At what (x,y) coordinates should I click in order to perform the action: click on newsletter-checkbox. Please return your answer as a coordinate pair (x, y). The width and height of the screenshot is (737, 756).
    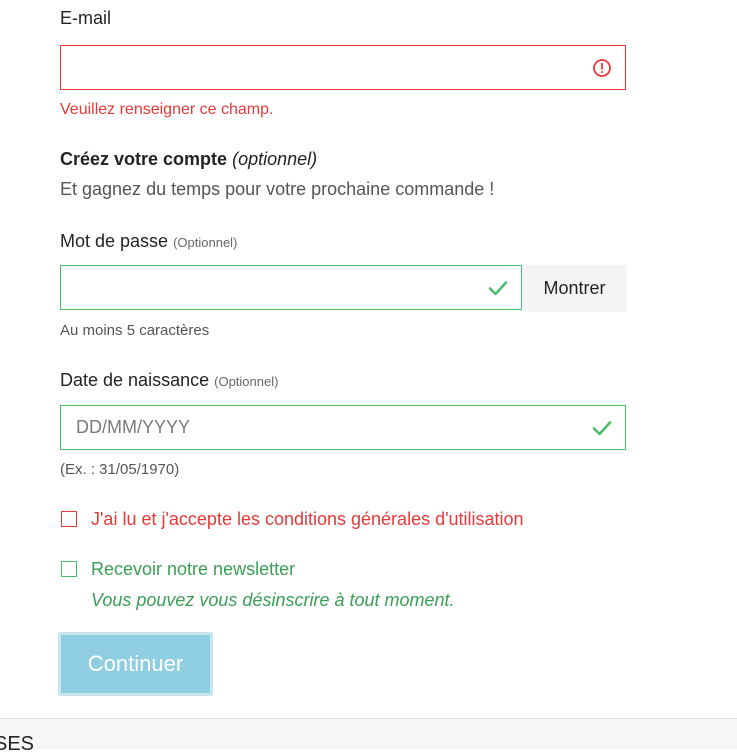
    Looking at the image, I should click on (69, 569).